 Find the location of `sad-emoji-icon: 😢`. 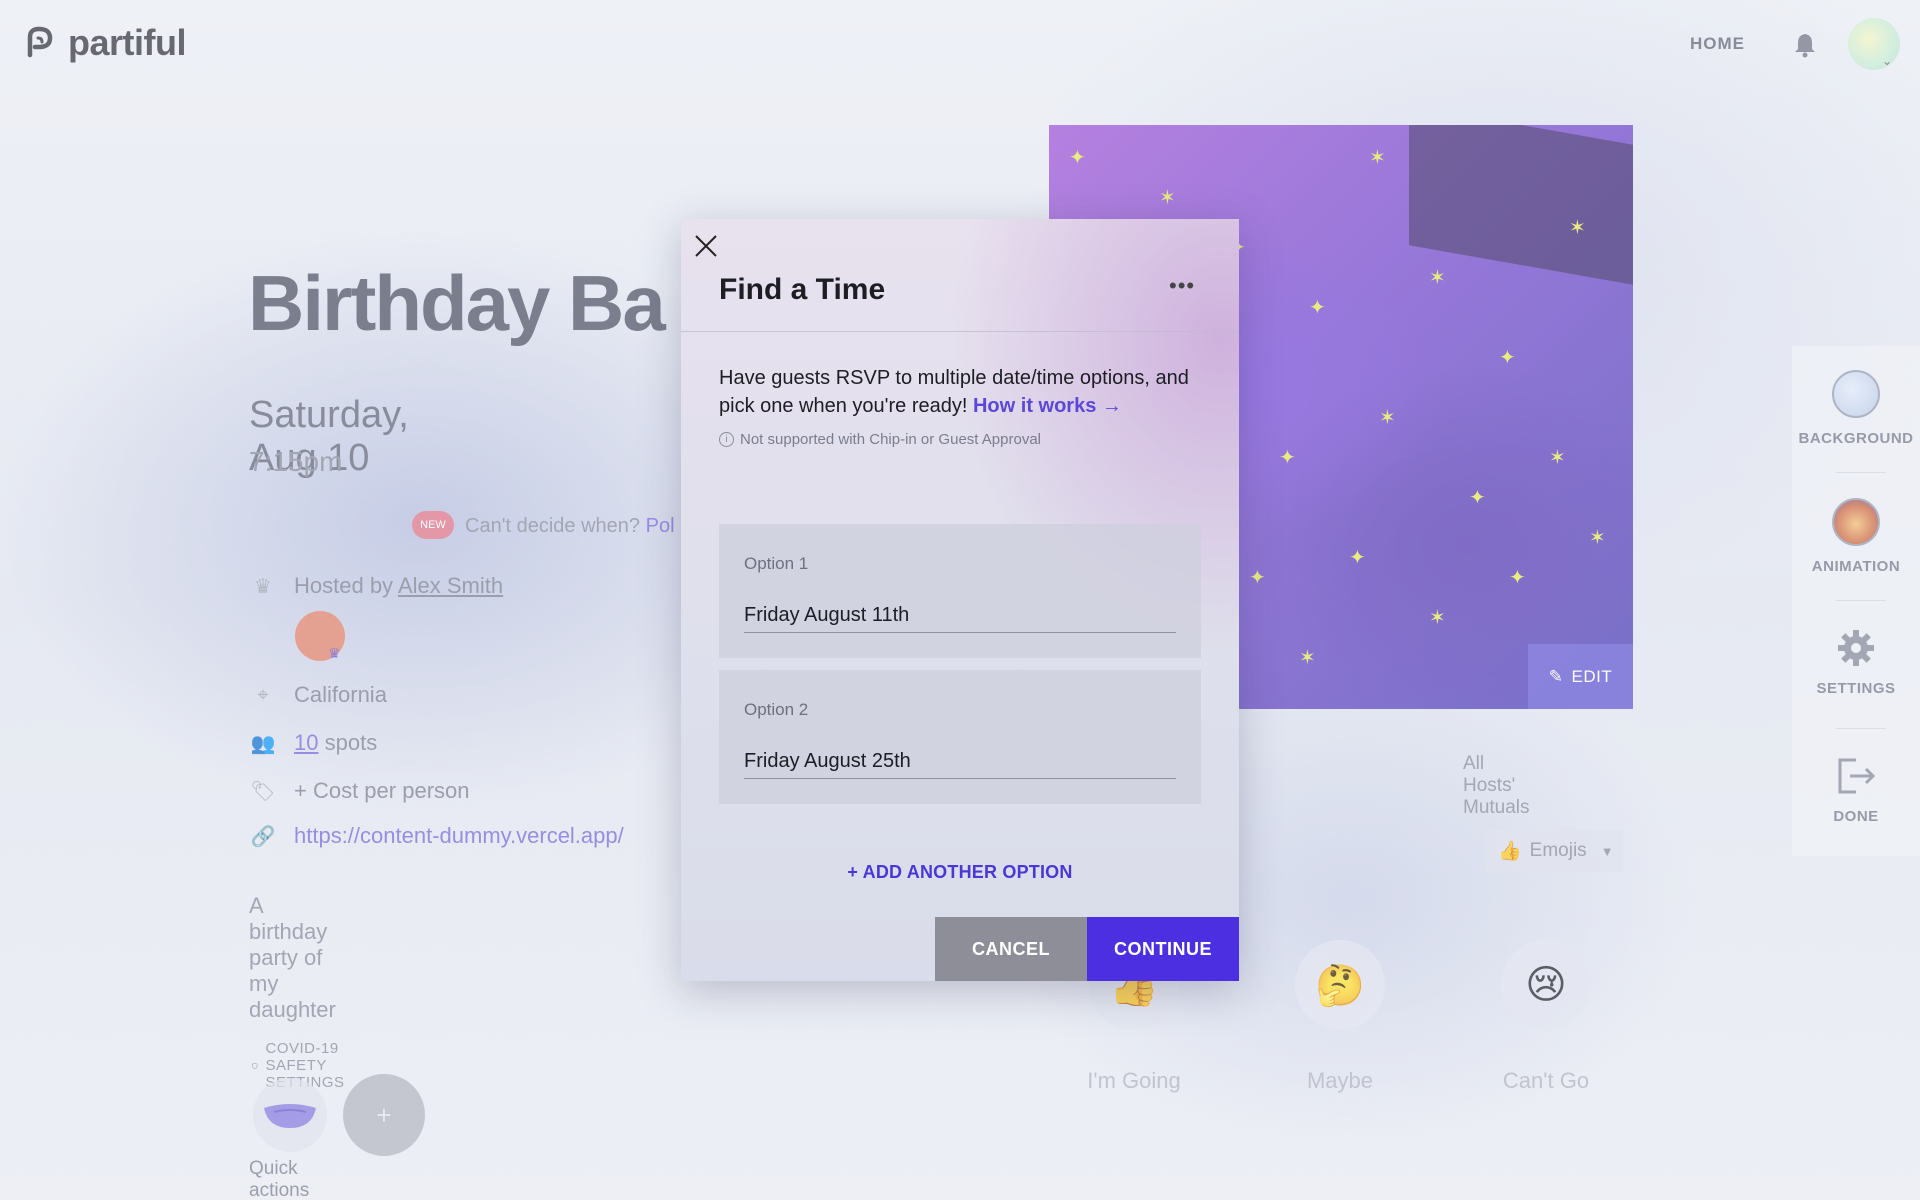

sad-emoji-icon: 😢 is located at coordinates (1546, 985).